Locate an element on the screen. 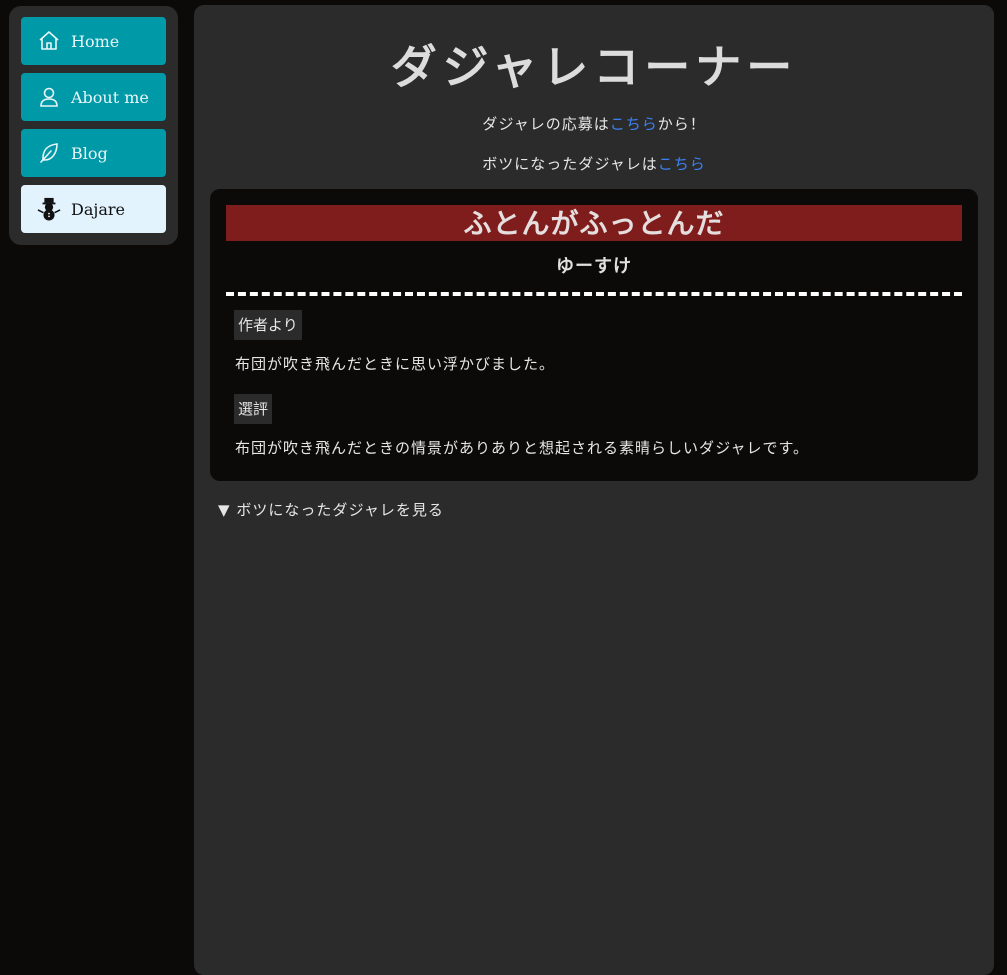  details-summary: ボツになったダジャレを見る is located at coordinates (340, 510).